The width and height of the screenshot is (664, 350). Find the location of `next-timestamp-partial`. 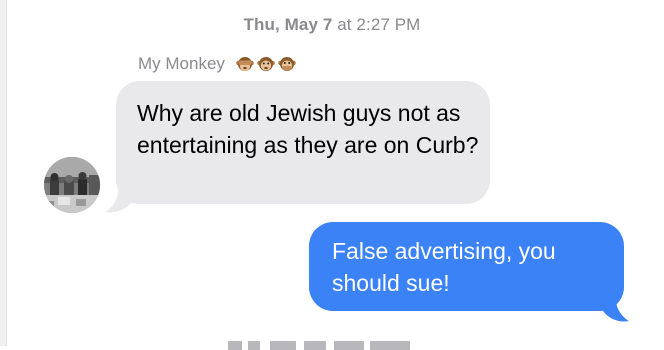

next-timestamp-partial is located at coordinates (330, 344).